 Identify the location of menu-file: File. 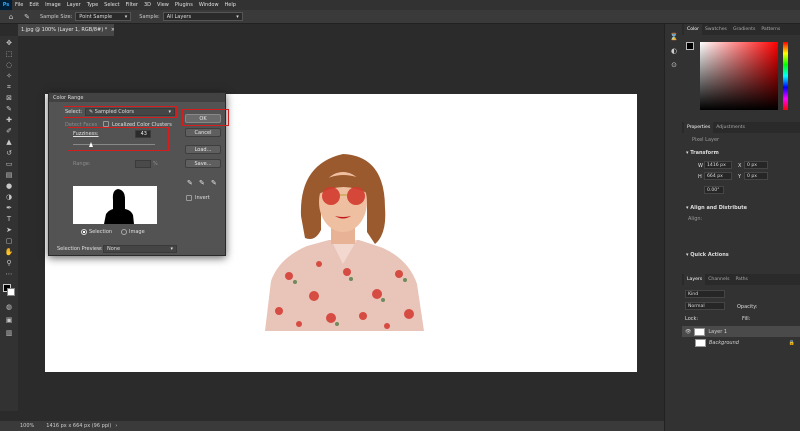
(19, 5).